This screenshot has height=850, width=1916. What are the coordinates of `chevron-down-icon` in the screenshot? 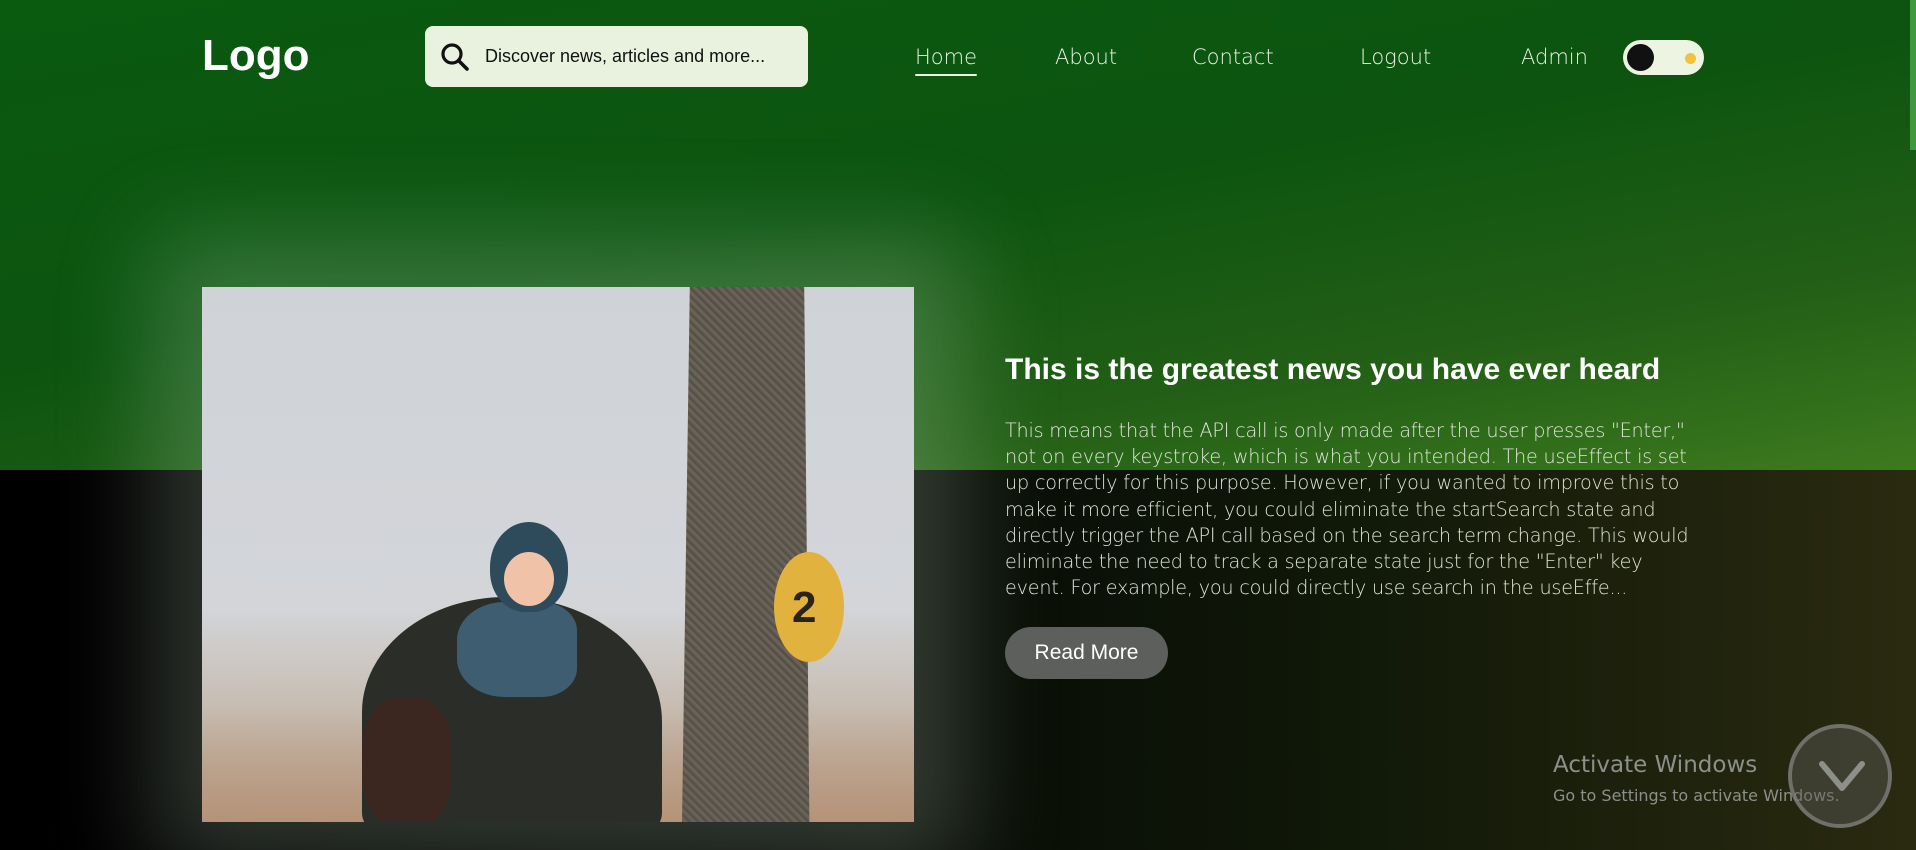 It's located at (1842, 776).